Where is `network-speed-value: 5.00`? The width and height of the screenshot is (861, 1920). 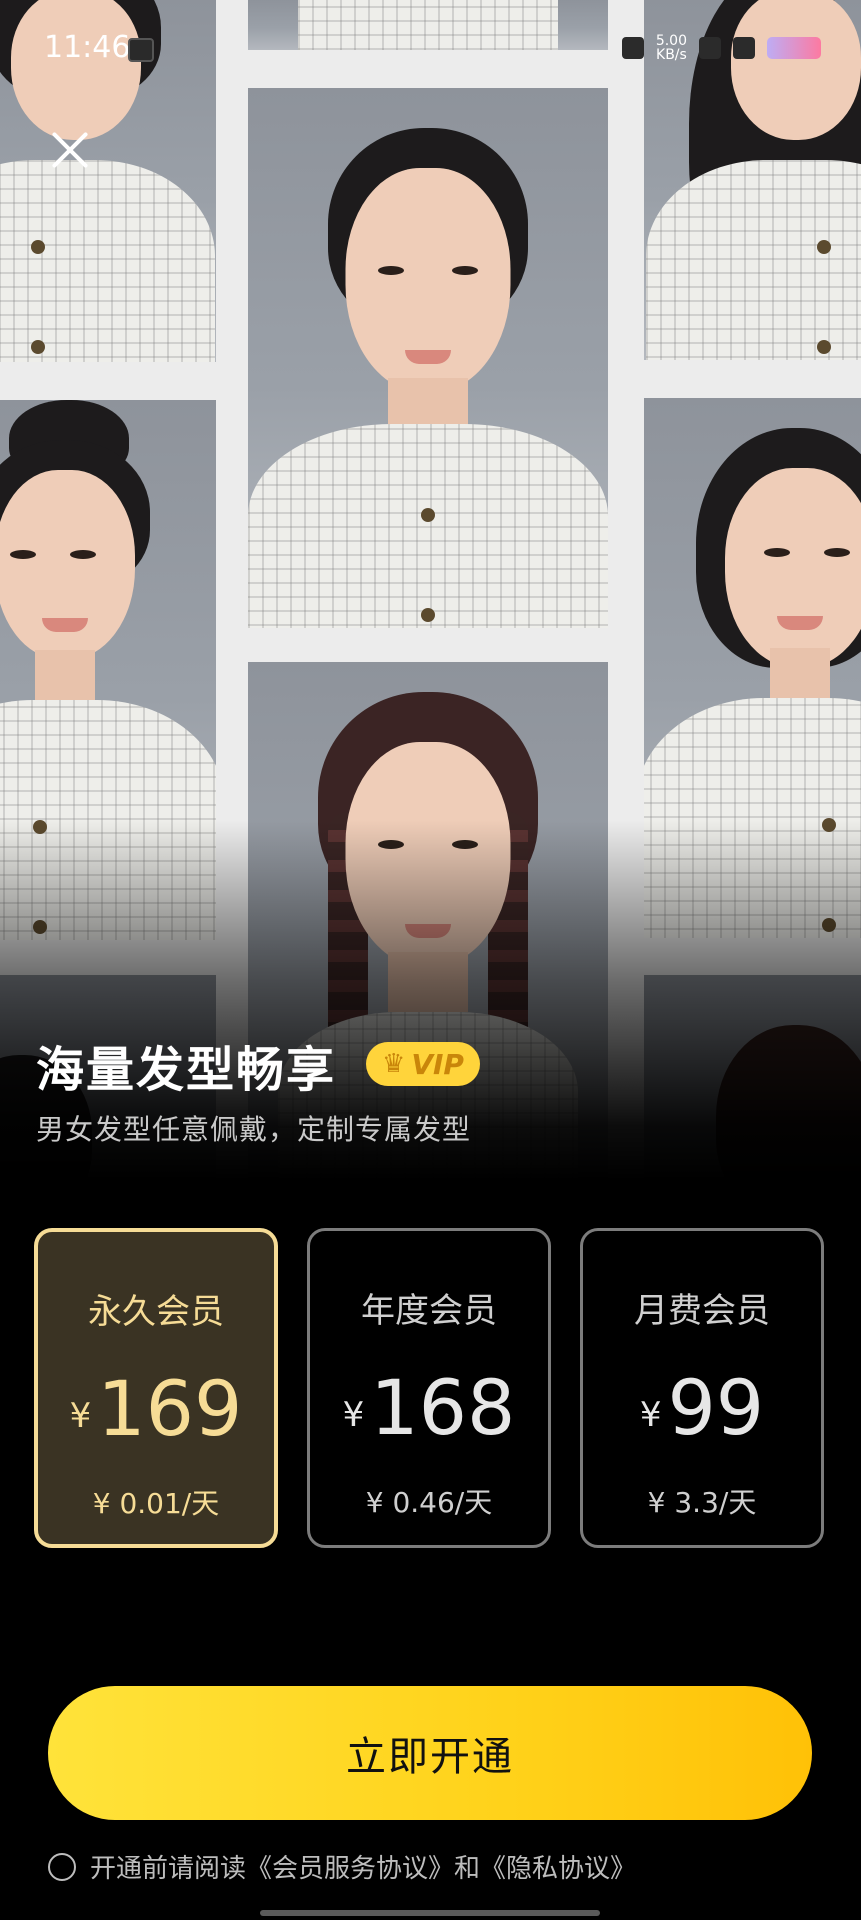
network-speed-value: 5.00 is located at coordinates (671, 41).